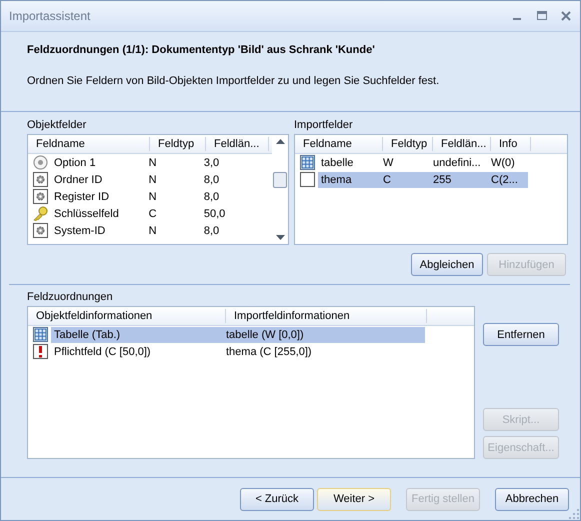  I want to click on column-header: Importfeldinformationen, so click(326, 316).